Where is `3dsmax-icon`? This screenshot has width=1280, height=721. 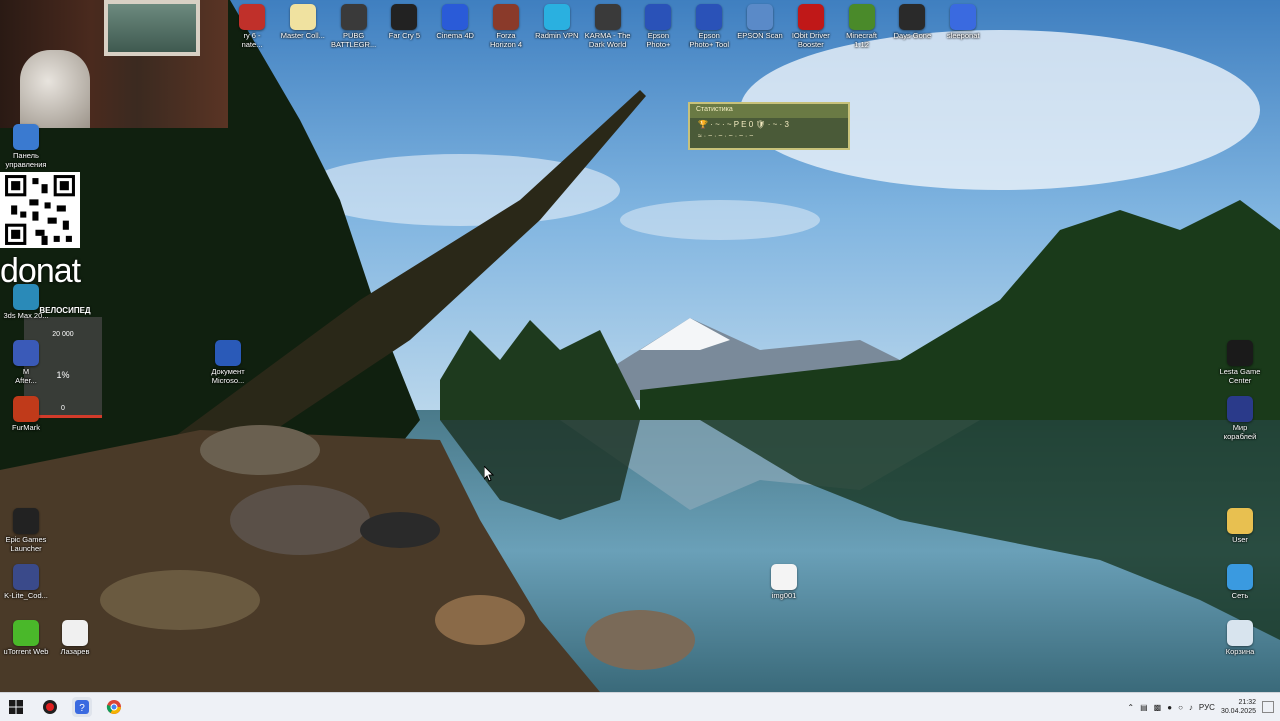
3dsmax-icon is located at coordinates (26, 297).